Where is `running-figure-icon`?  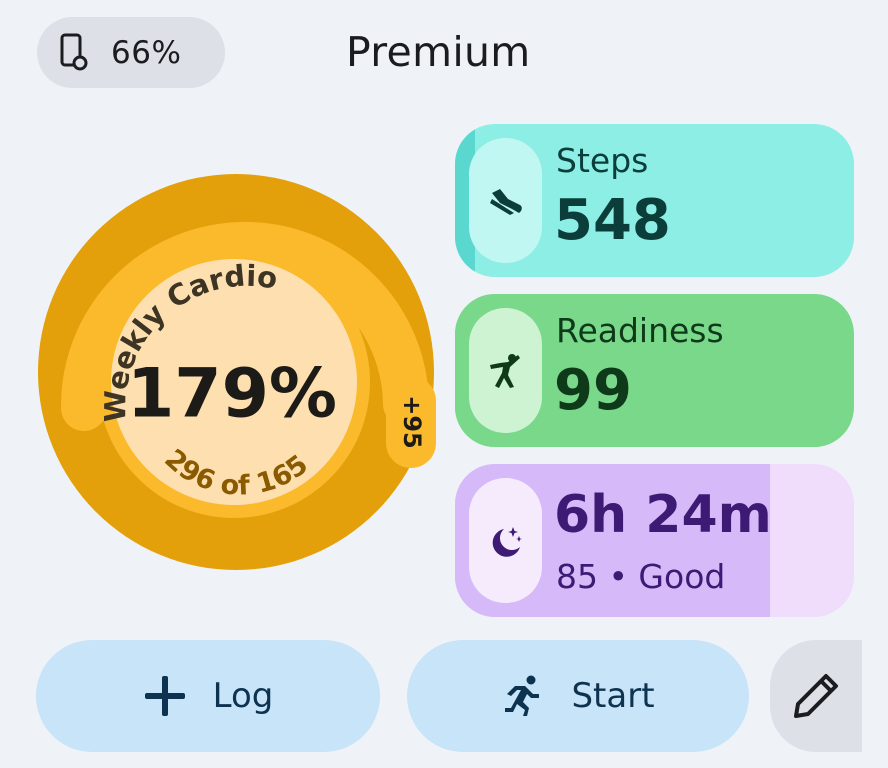
running-figure-icon is located at coordinates (504, 370).